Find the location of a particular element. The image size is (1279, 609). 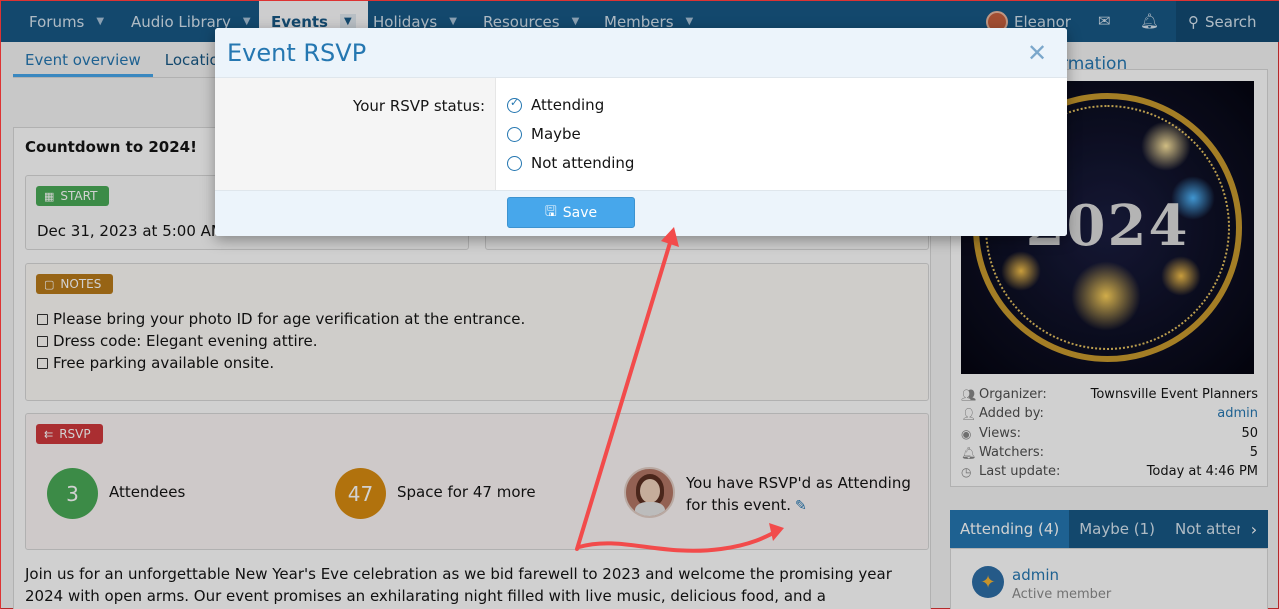

floppy-disk-icon: 🖫 is located at coordinates (550, 211).